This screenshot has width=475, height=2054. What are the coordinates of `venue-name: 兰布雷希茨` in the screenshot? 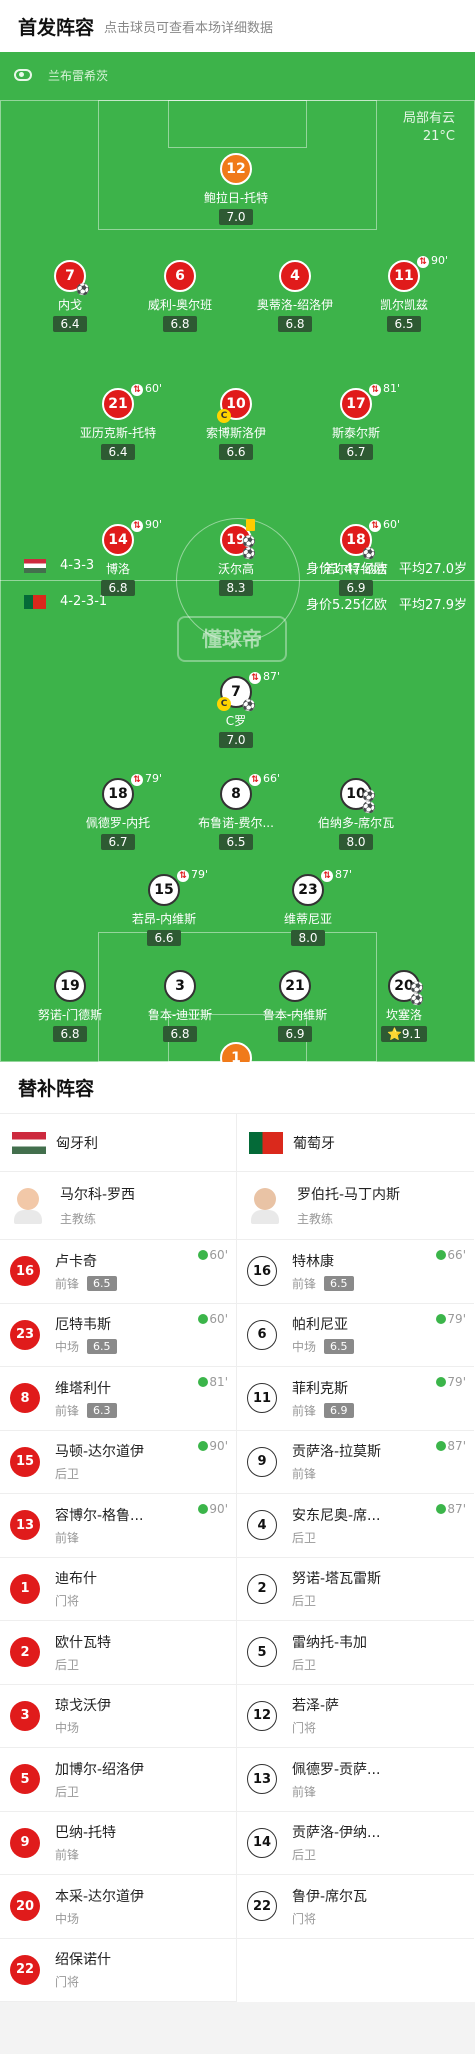 It's located at (78, 75).